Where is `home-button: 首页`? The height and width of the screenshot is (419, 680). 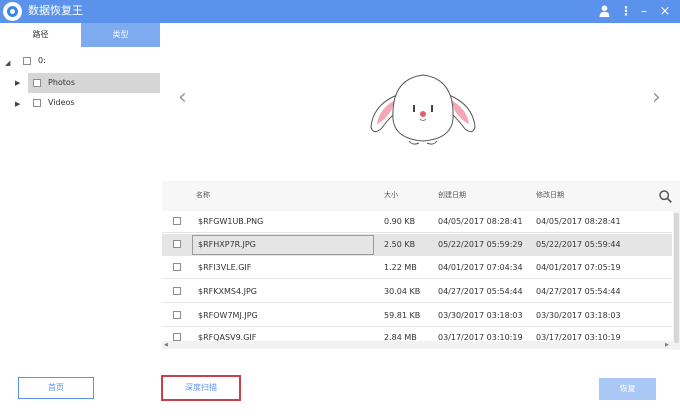 home-button: 首页 is located at coordinates (56, 388).